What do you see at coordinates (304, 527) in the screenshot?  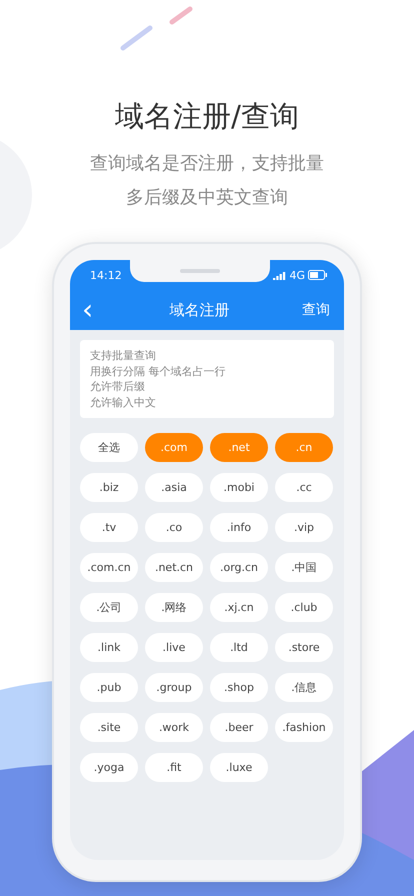 I see `suffix-chip: .vip` at bounding box center [304, 527].